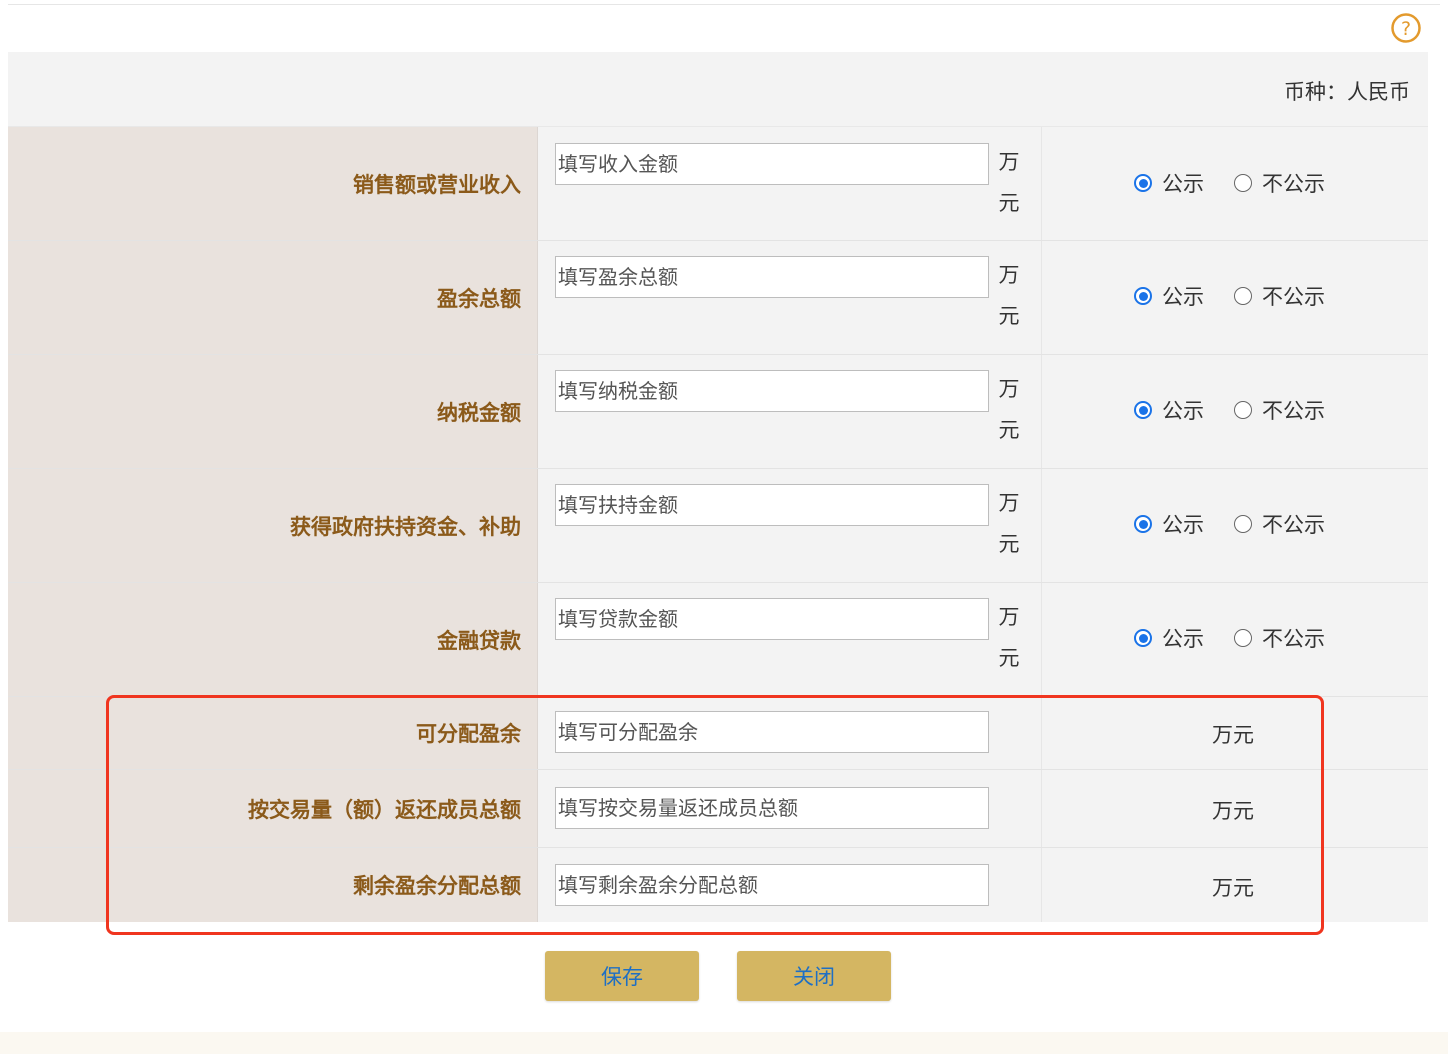 This screenshot has width=1448, height=1054. I want to click on form-row-loan: 金融贷款 万 元 公示 不公示, so click(718, 640).